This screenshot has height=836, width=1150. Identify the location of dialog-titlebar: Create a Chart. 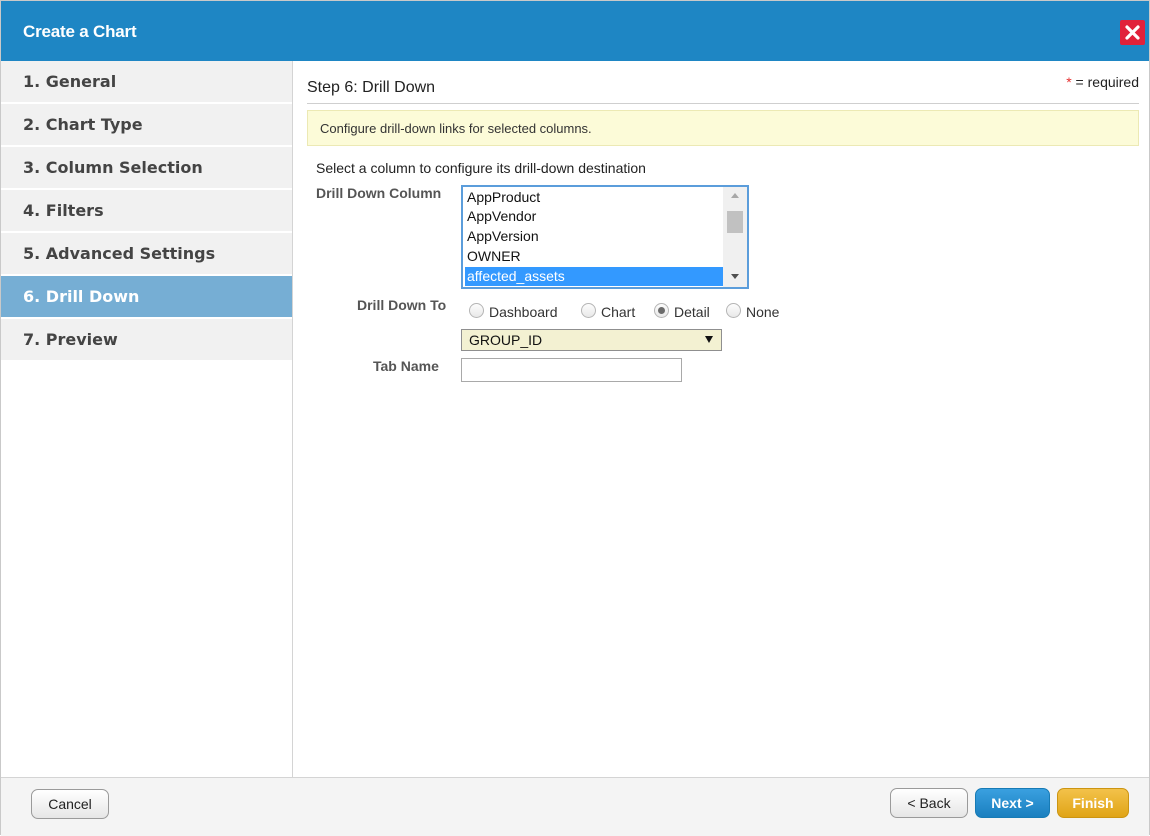
(575, 31).